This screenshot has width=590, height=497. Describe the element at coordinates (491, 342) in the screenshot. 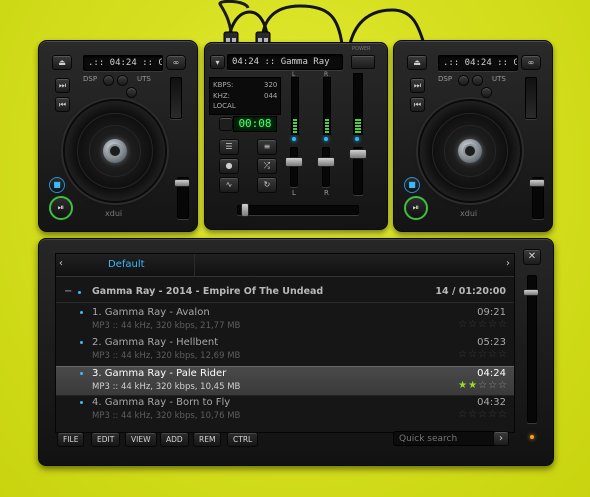

I see `track-duration: 05:23` at that location.